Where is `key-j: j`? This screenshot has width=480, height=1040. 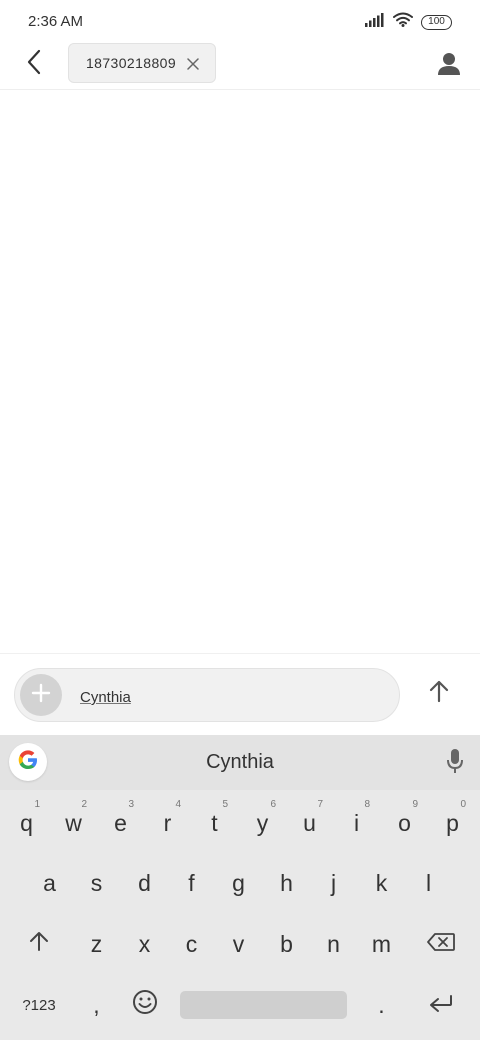
key-j: j is located at coordinates (333, 883).